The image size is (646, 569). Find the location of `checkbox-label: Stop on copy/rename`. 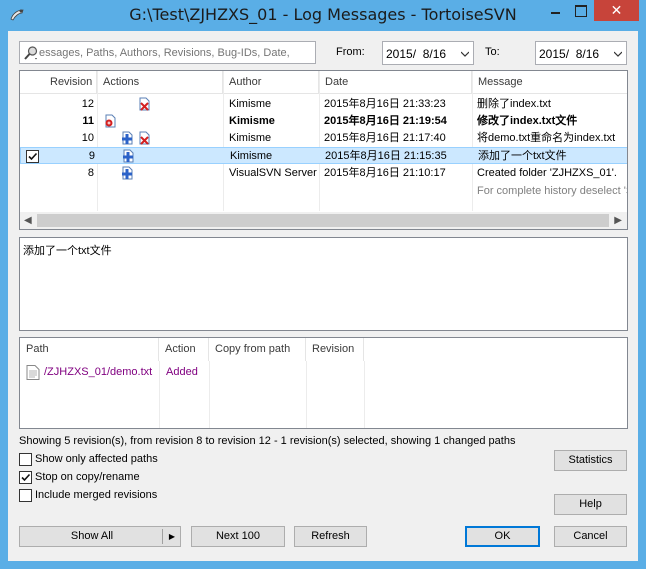

checkbox-label: Stop on copy/rename is located at coordinates (87, 477).